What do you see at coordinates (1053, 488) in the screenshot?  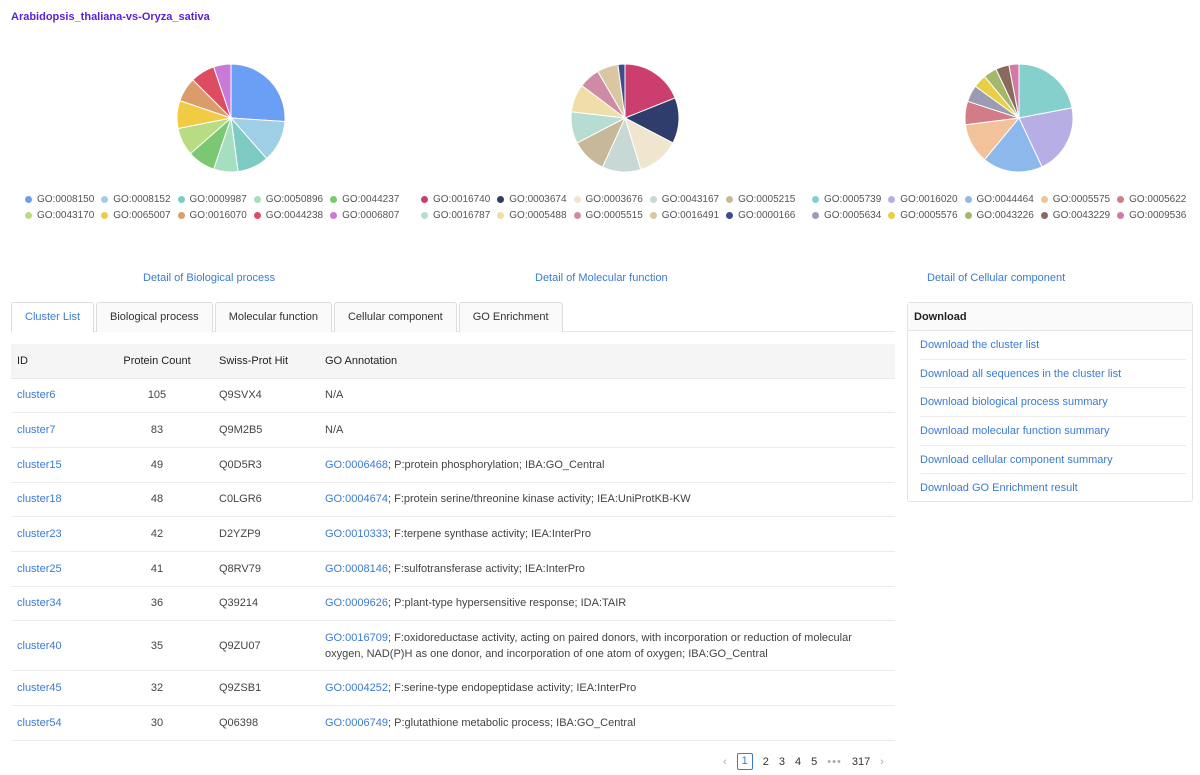 I see `download-go-enrichment-link: Download GO Enrichment result` at bounding box center [1053, 488].